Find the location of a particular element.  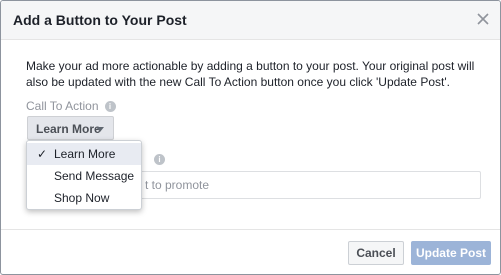

checkmark-icon: ✓ is located at coordinates (42, 154).